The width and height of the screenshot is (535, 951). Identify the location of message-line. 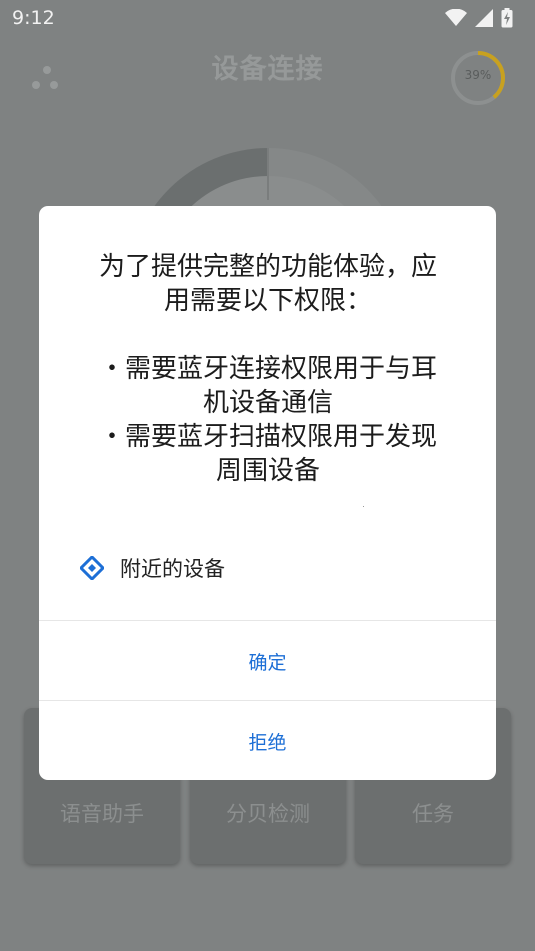
(268, 335).